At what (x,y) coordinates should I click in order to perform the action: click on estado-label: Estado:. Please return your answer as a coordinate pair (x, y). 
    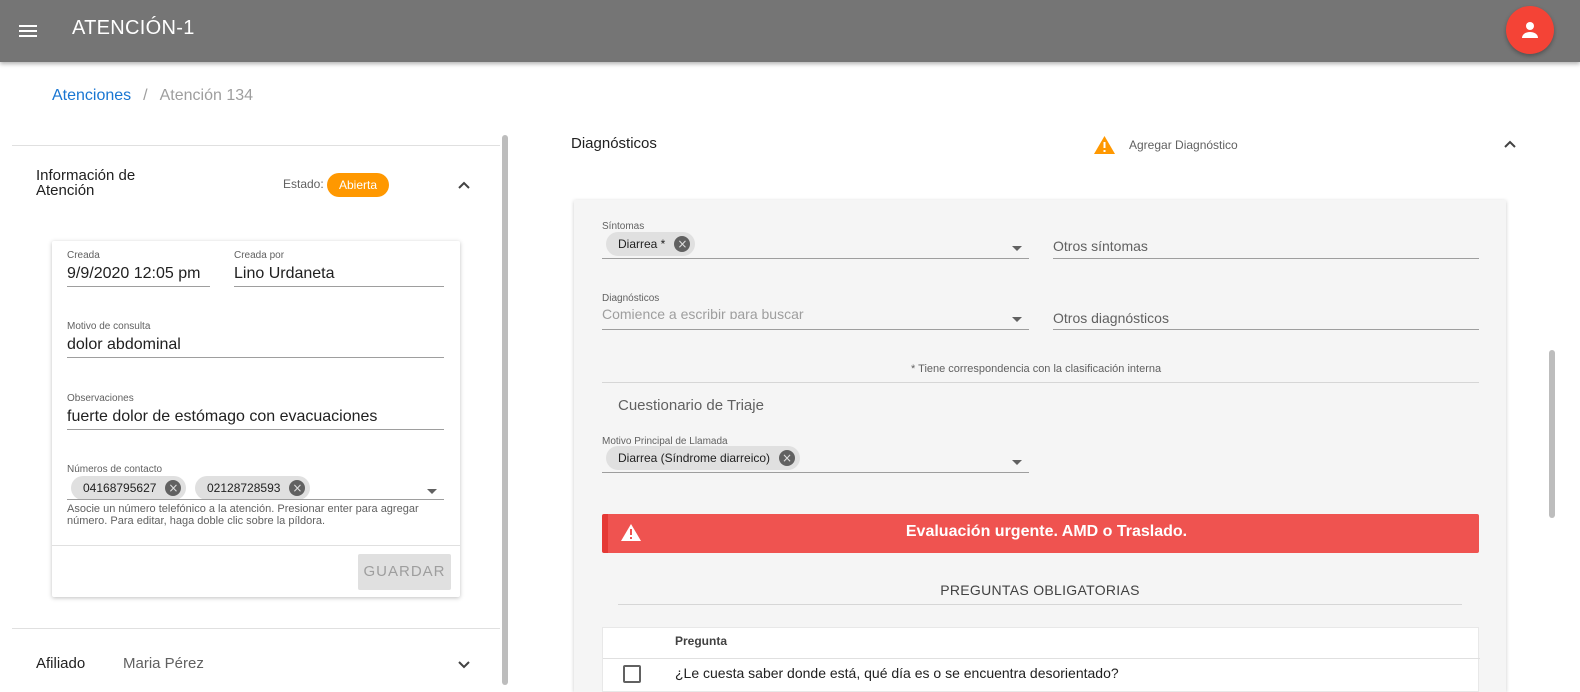
    Looking at the image, I should click on (303, 184).